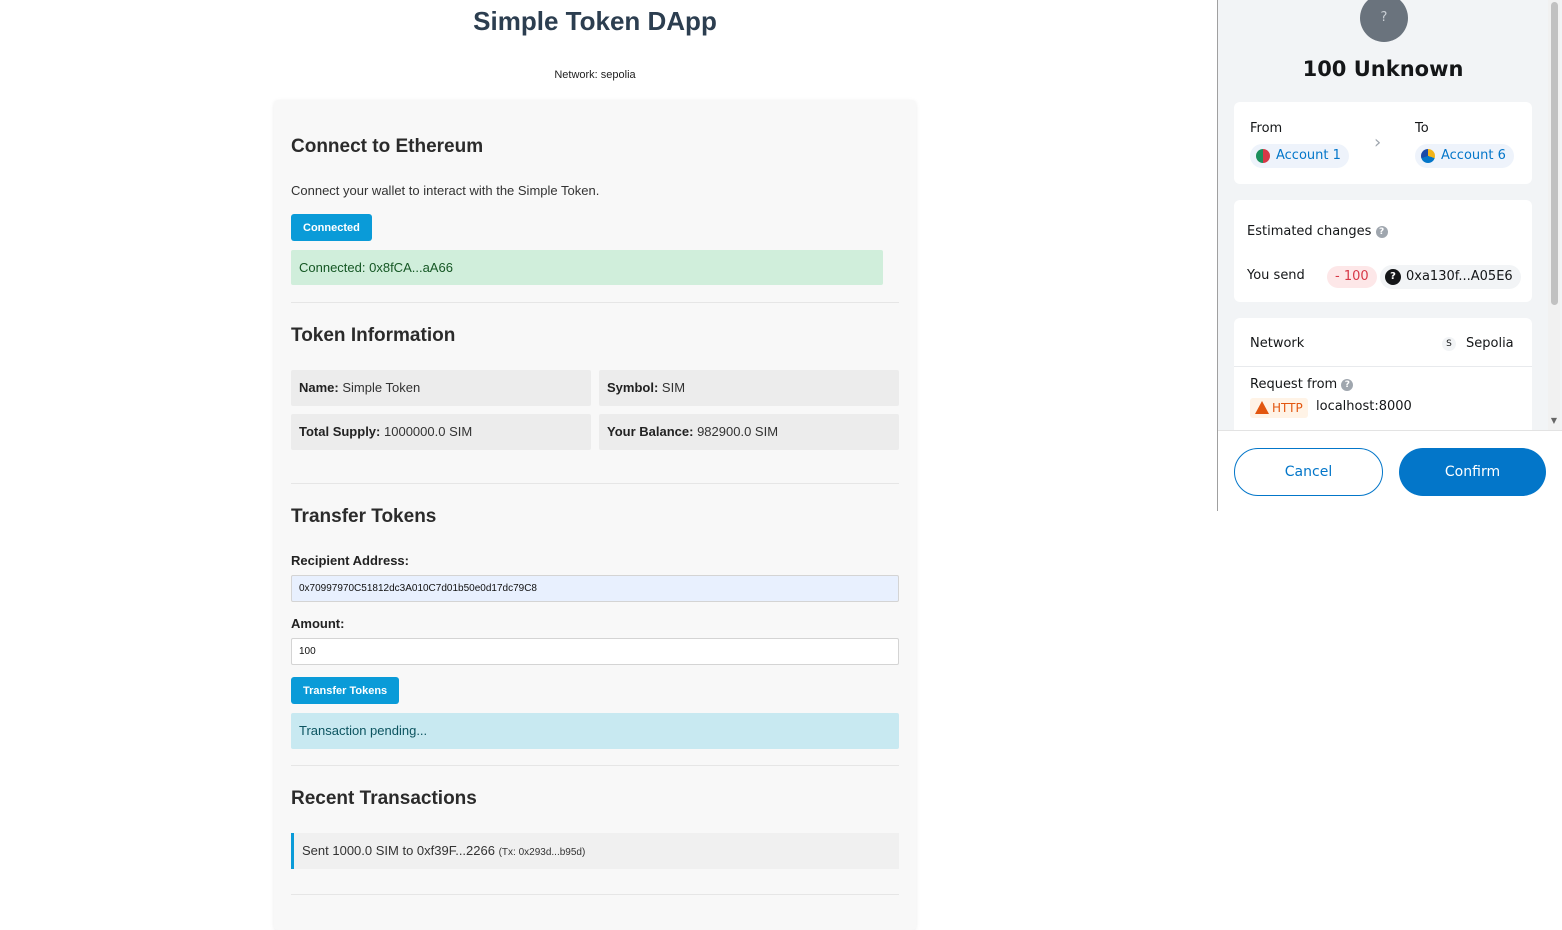 This screenshot has height=930, width=1562. Describe the element at coordinates (364, 516) in the screenshot. I see `transfer-heading: Transfer Tokens` at that location.